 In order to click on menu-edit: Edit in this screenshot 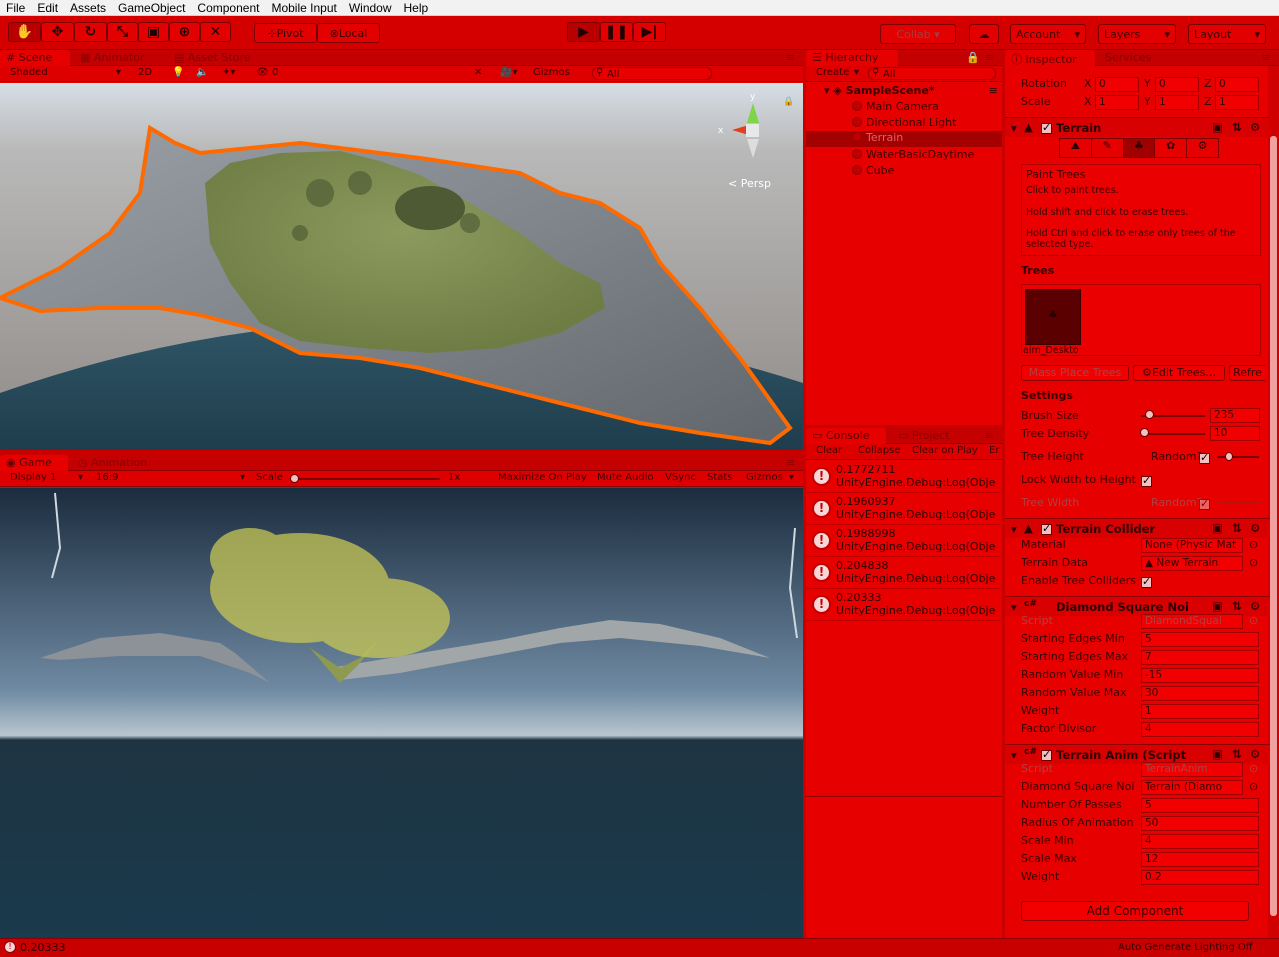, I will do `click(47, 8)`.